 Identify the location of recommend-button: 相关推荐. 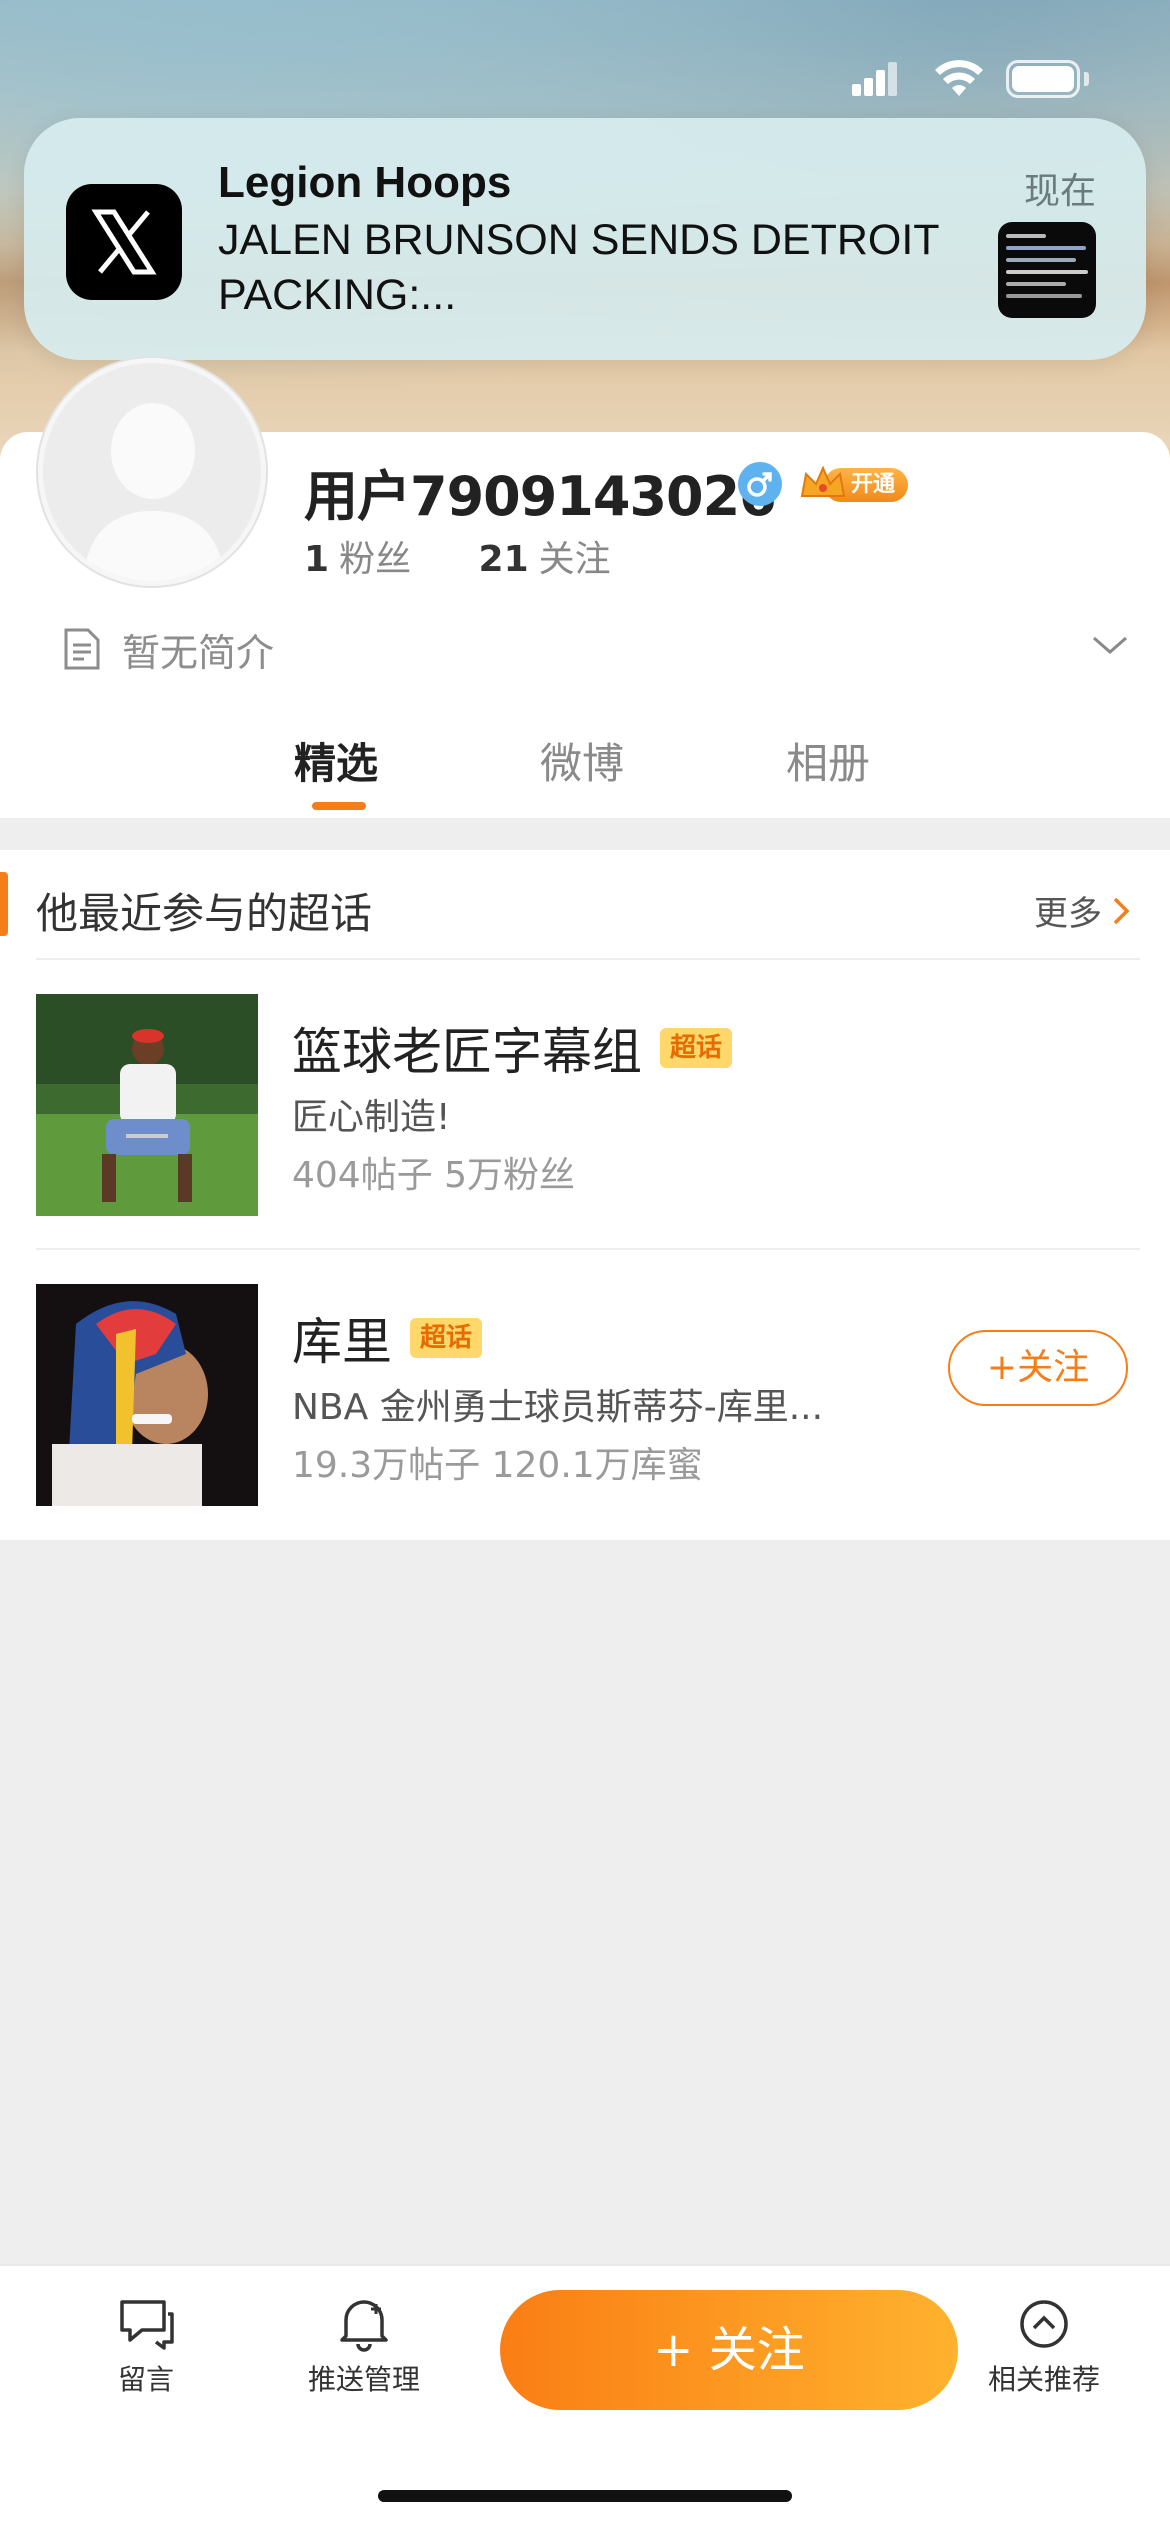
(1044, 2347).